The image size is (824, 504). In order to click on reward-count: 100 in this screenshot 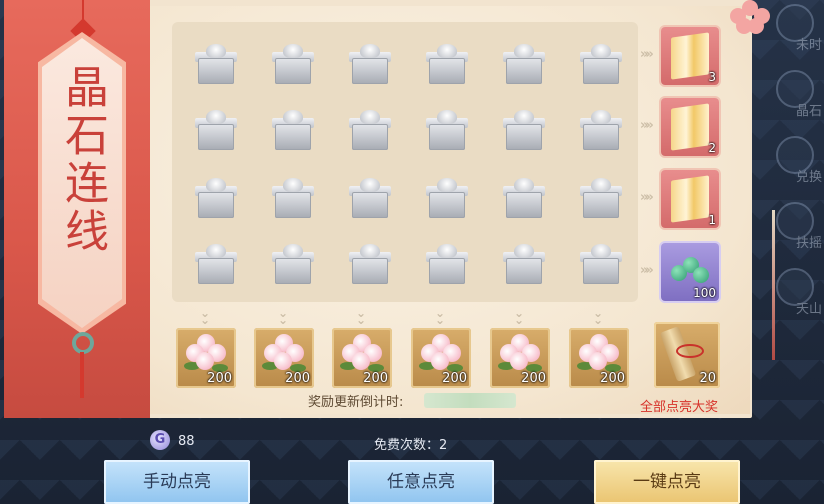, I will do `click(704, 293)`.